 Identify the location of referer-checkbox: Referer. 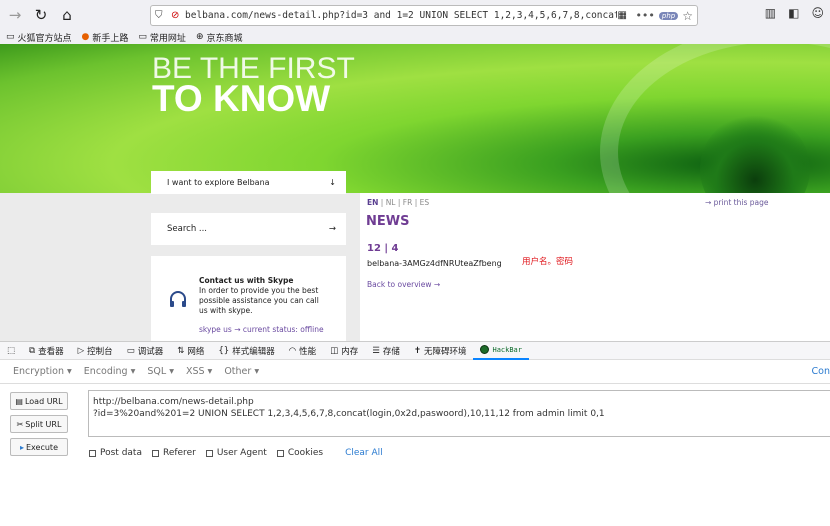
(173, 453).